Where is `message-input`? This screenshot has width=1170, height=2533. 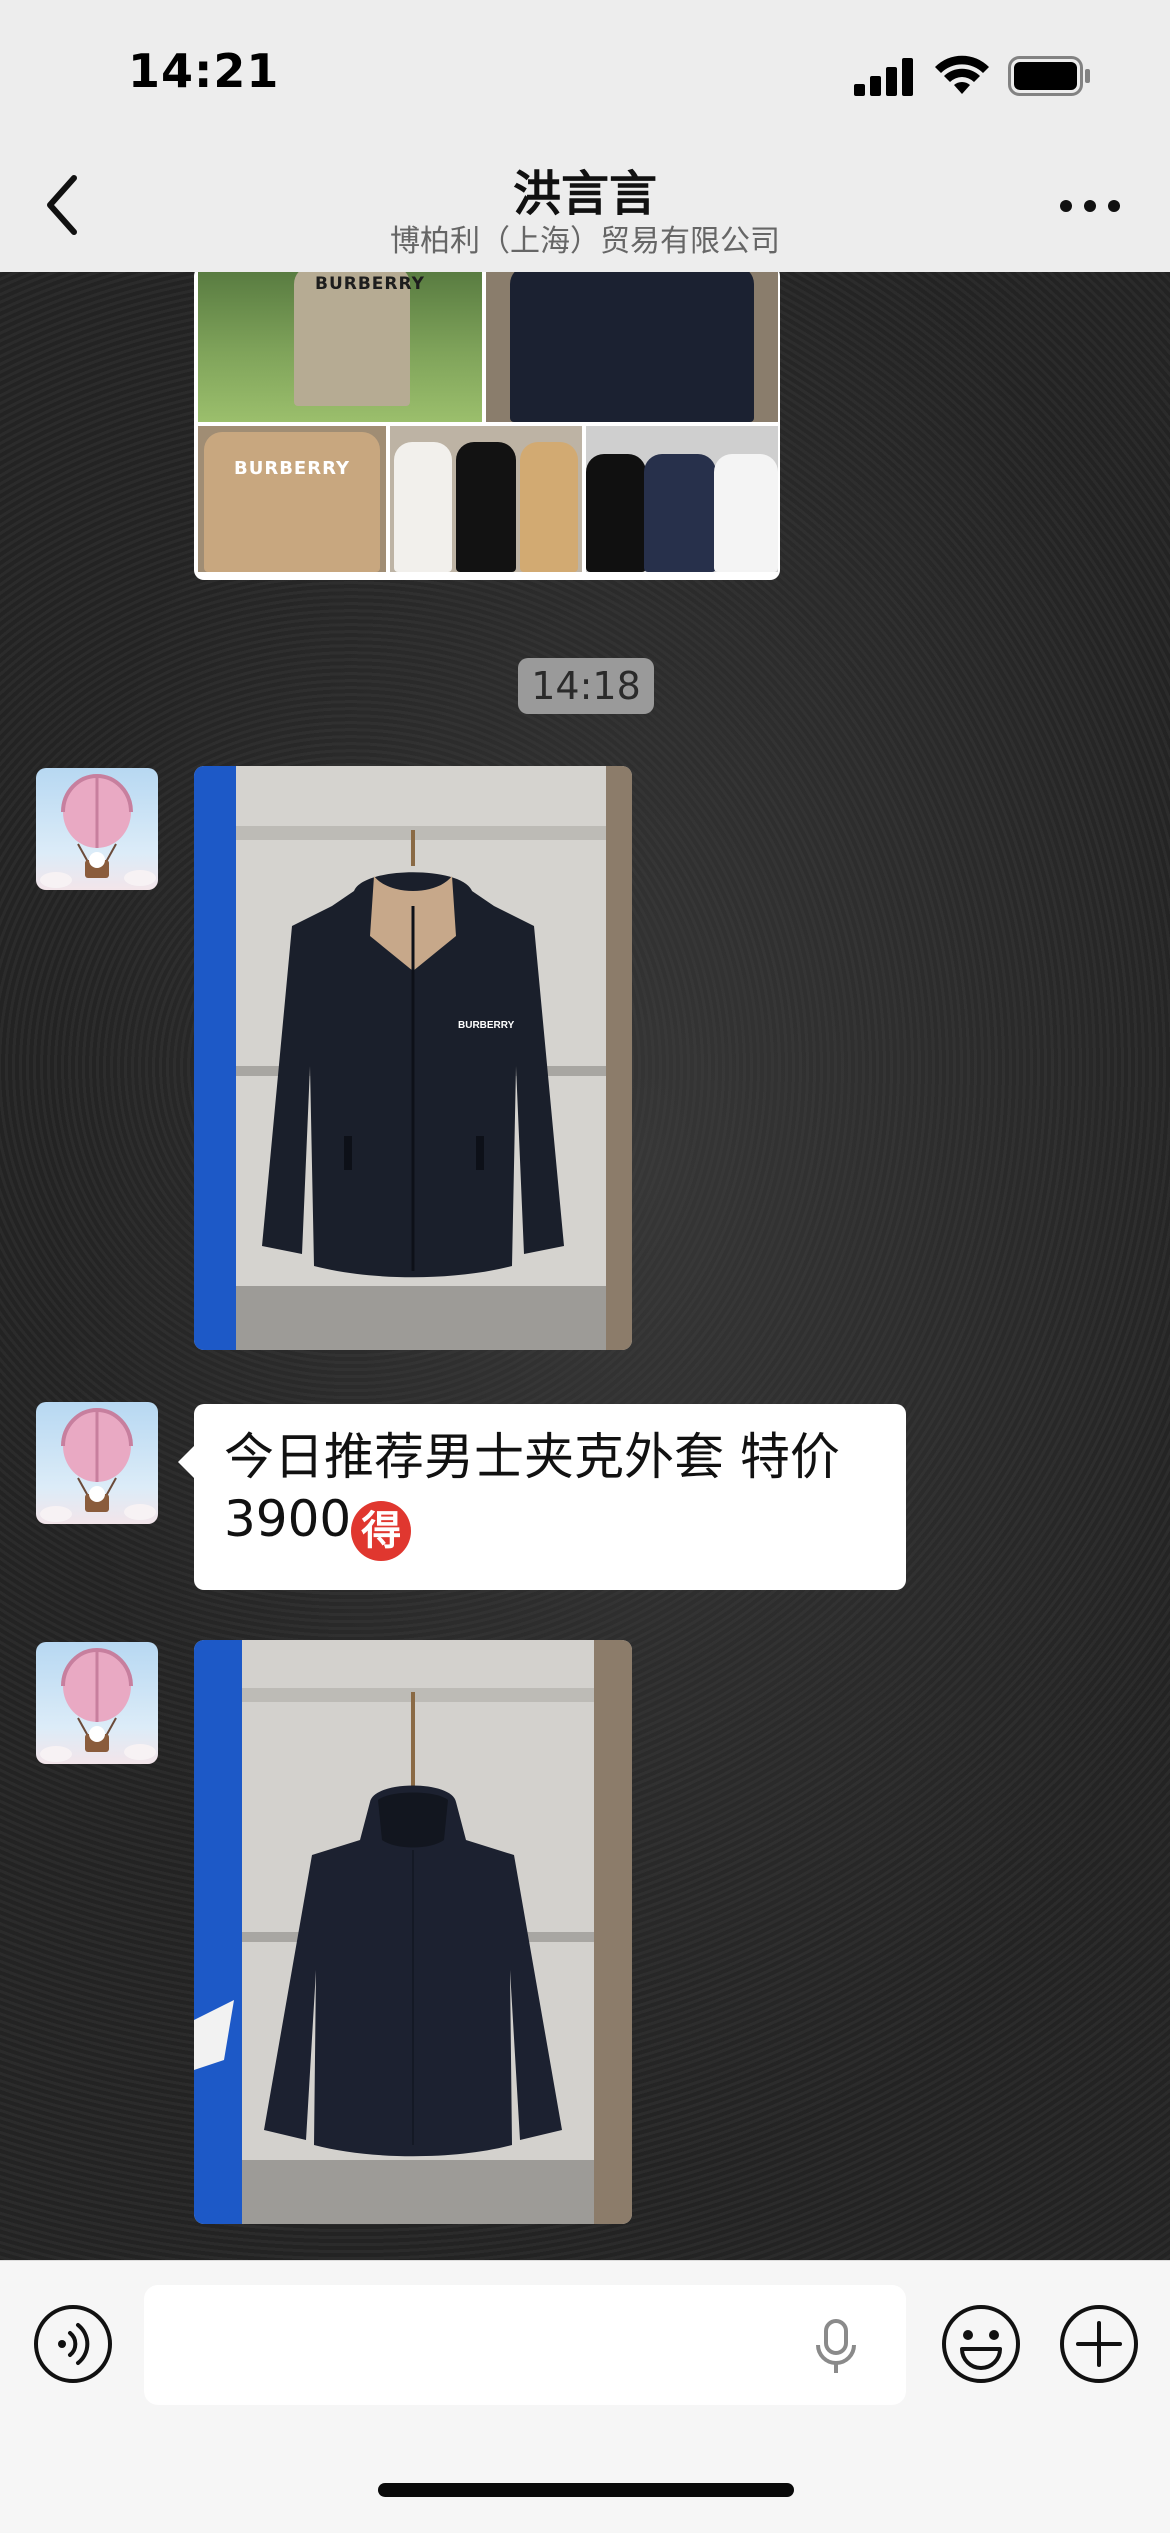 message-input is located at coordinates (525, 2345).